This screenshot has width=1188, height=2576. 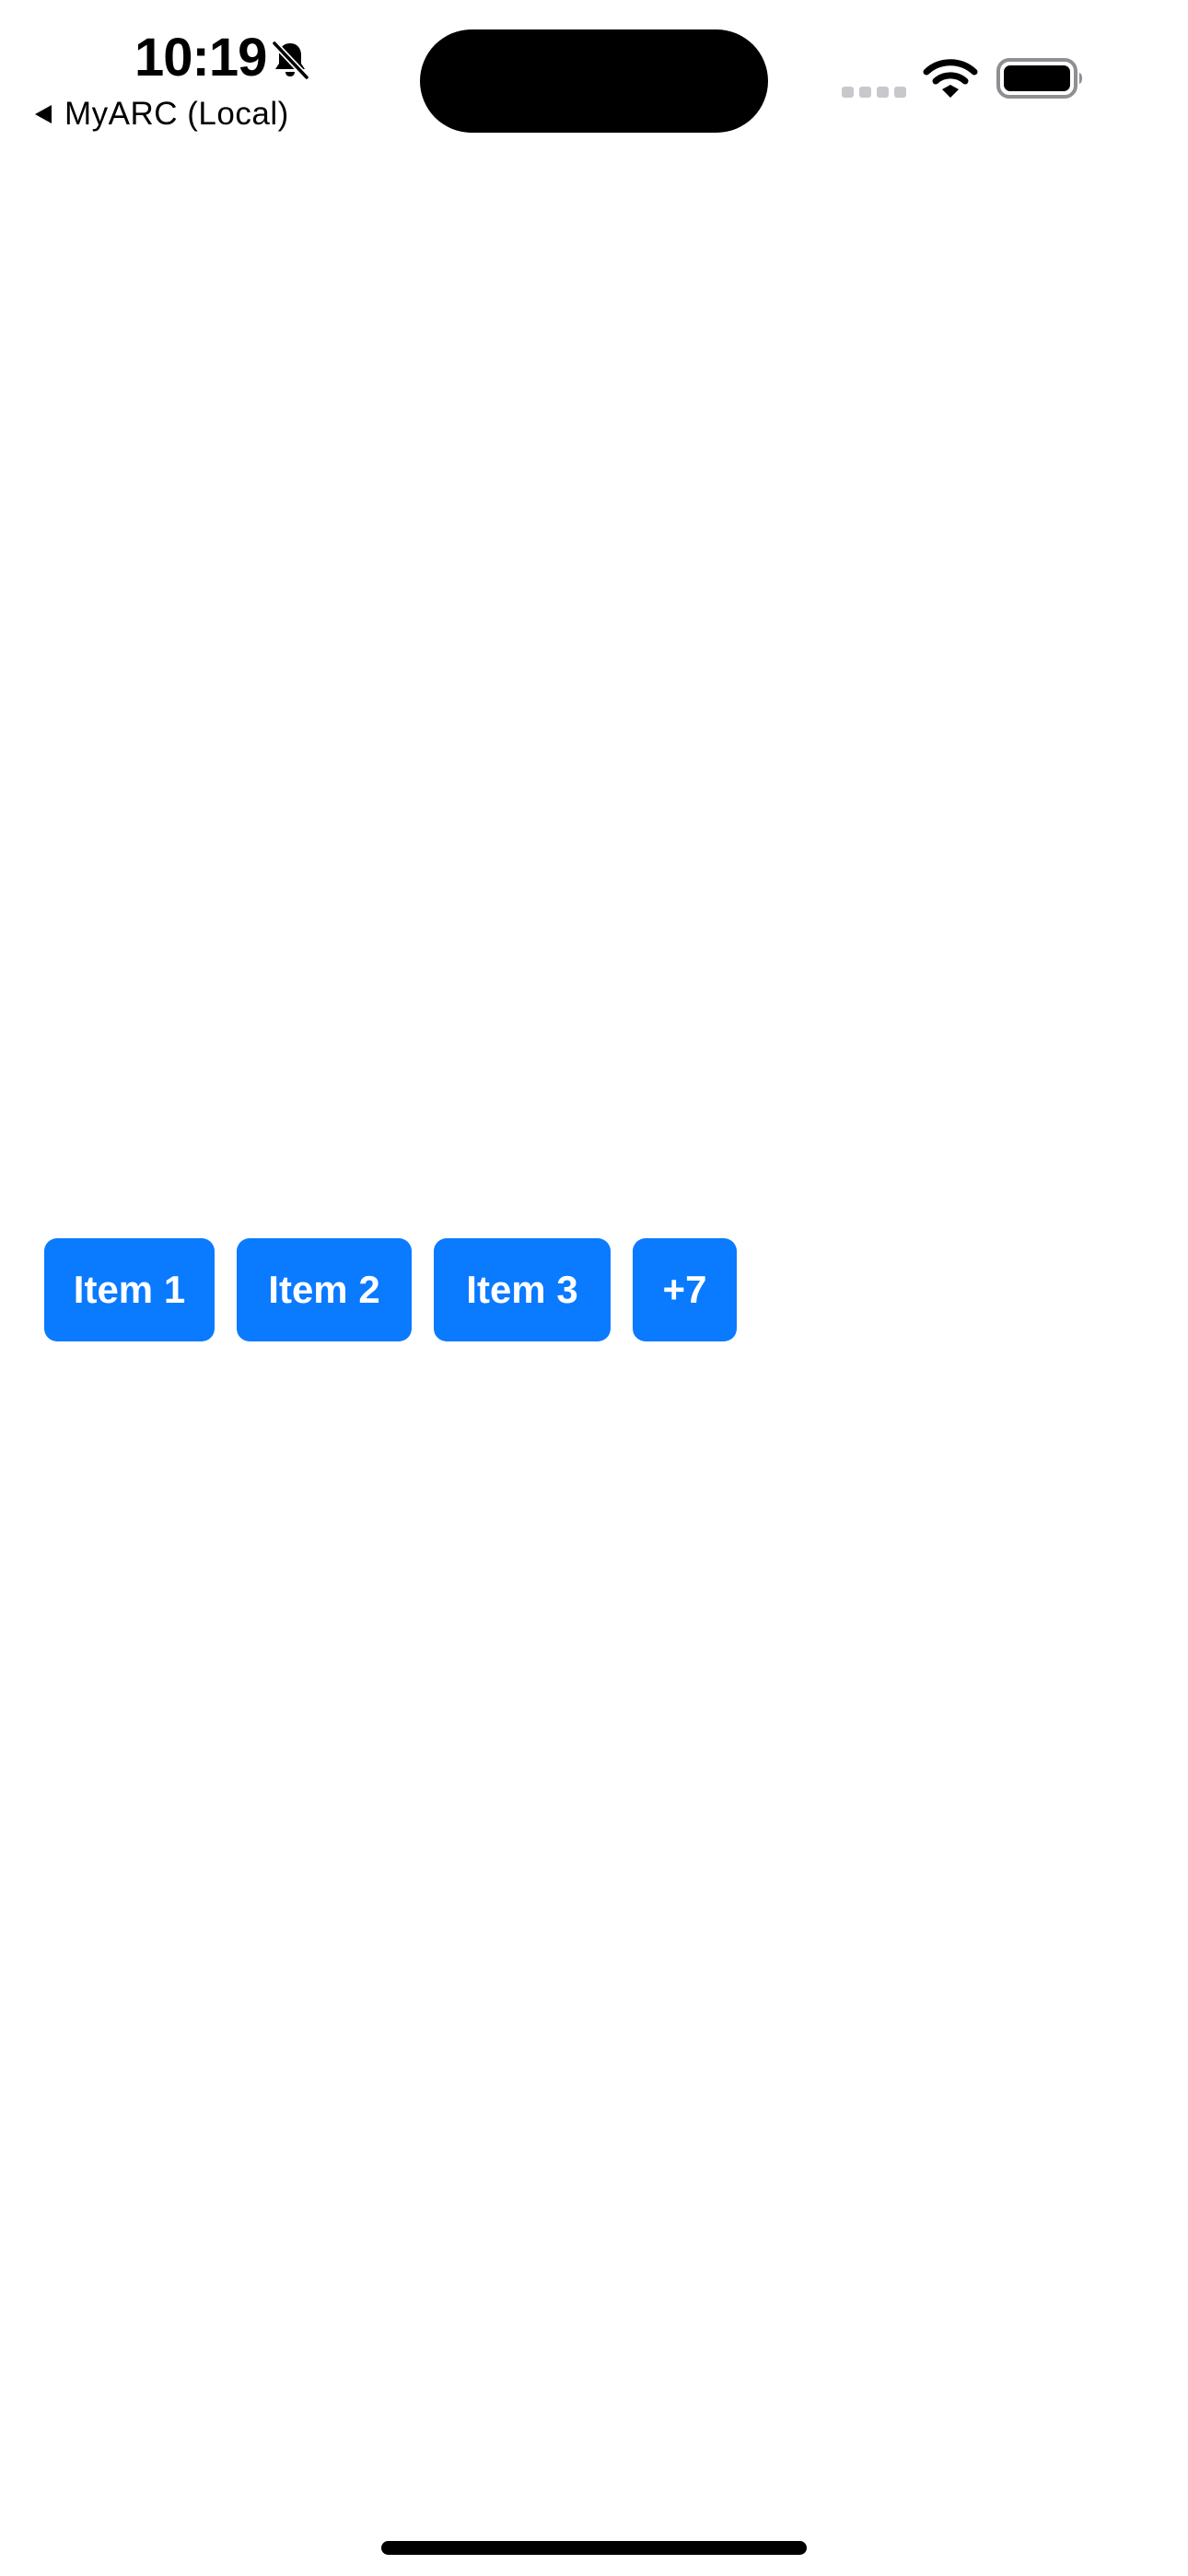 I want to click on bell-off-icon, so click(x=290, y=60).